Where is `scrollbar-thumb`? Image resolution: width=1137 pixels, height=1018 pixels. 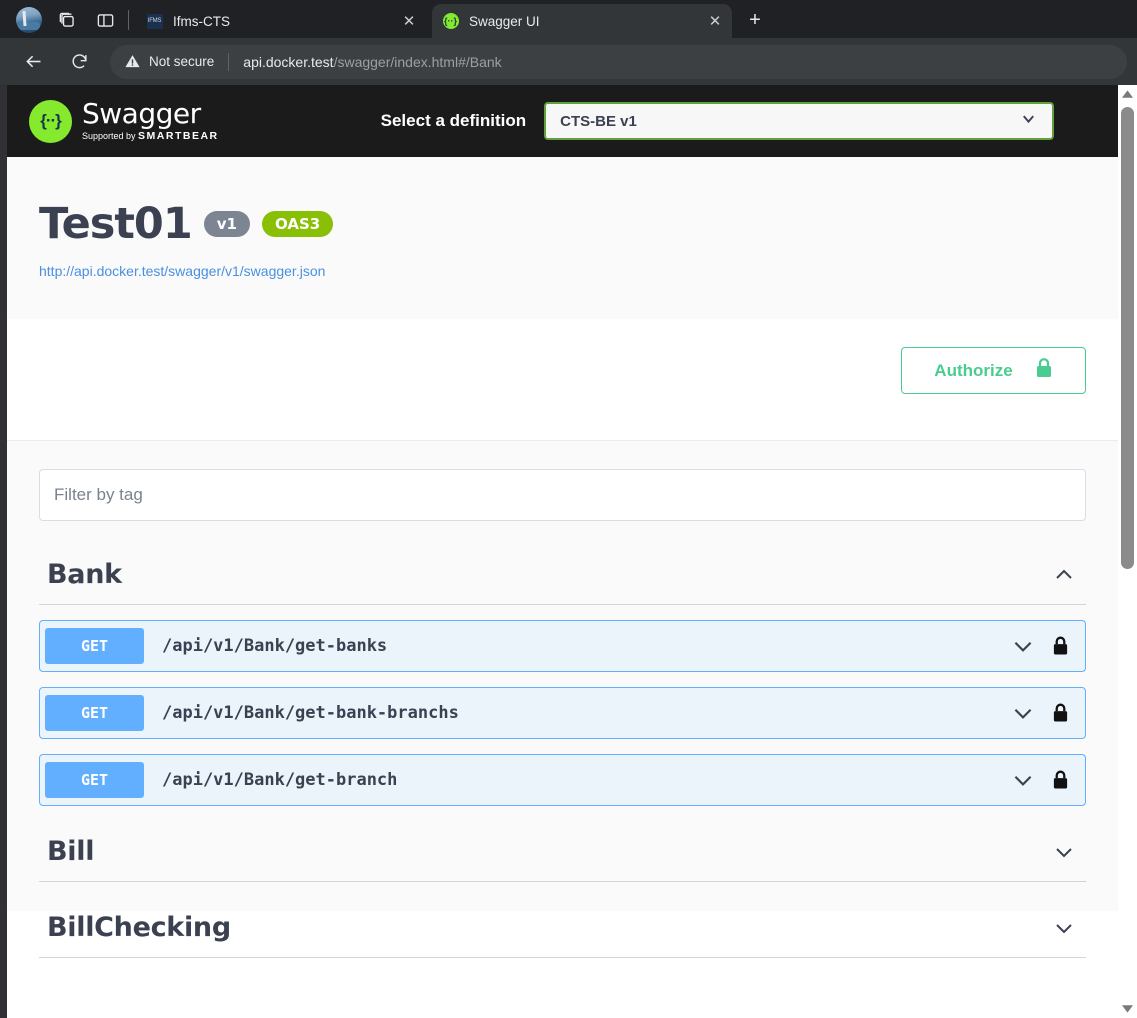 scrollbar-thumb is located at coordinates (1127, 338).